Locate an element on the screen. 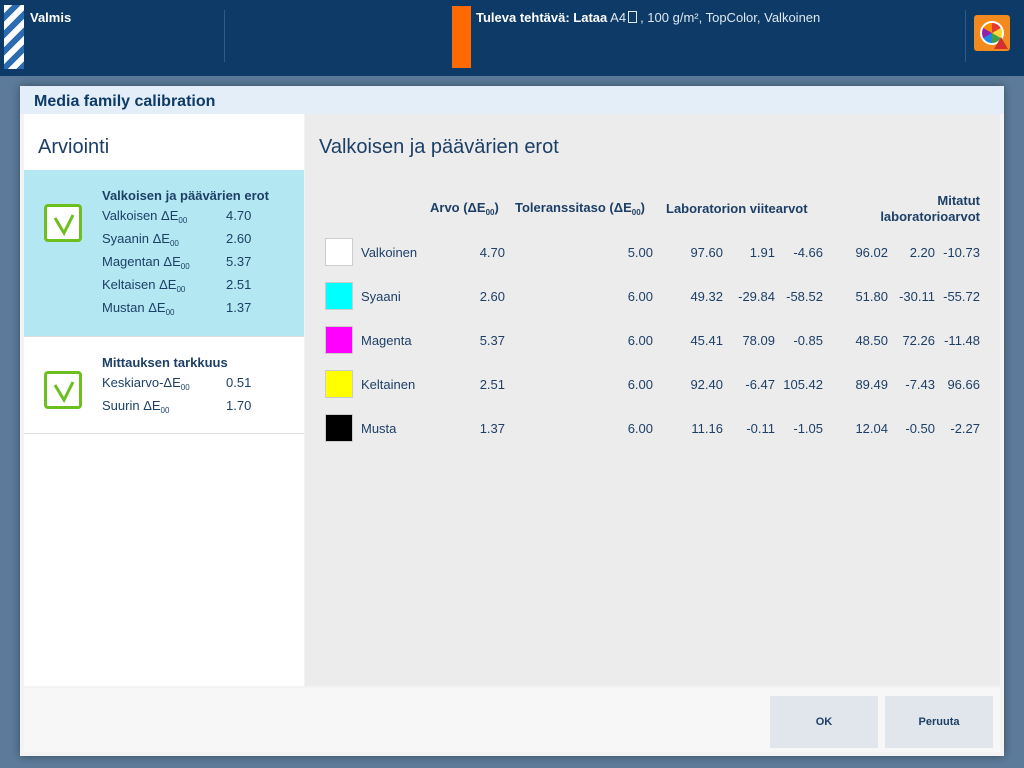 The width and height of the screenshot is (1024, 768). measured-cell: -7.43 is located at coordinates (920, 384).